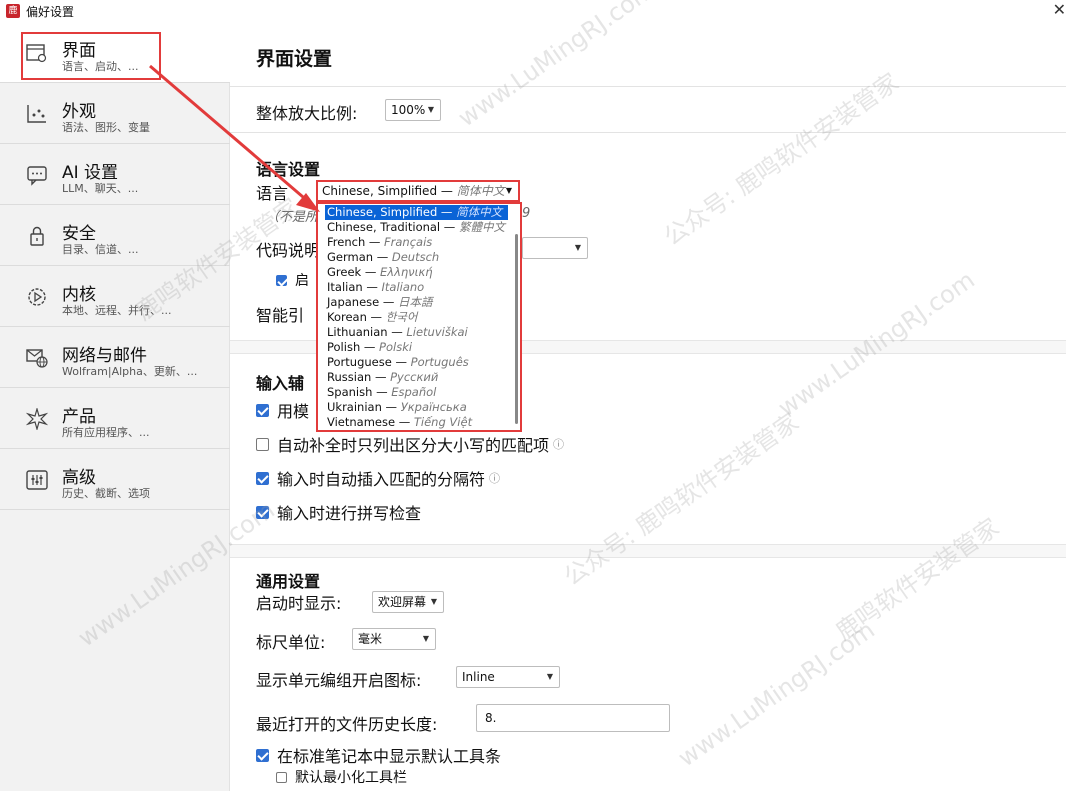 This screenshot has width=1080, height=791. I want to click on language-option-native: Русский, so click(414, 377).